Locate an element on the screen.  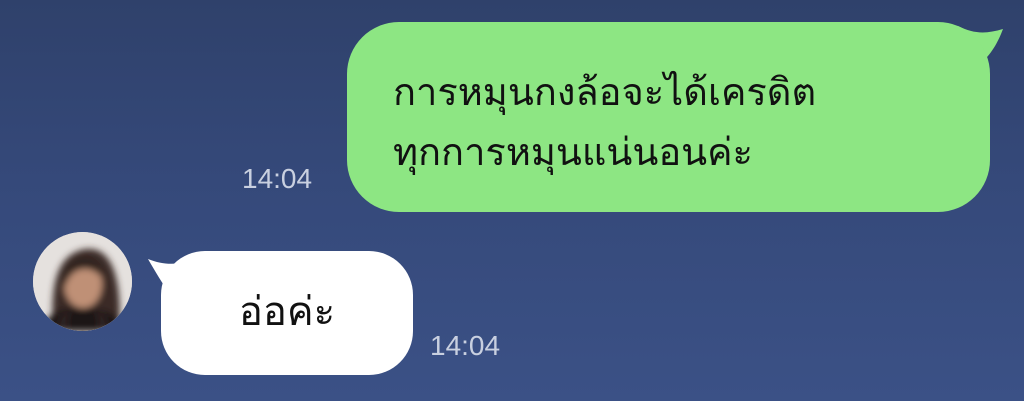
avatar-photo-icon is located at coordinates (82, 281).